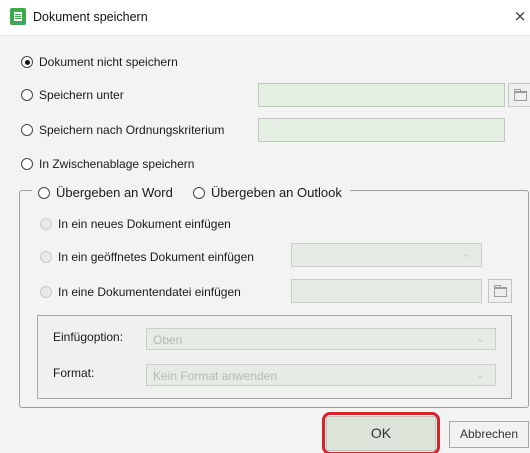 The width and height of the screenshot is (530, 453). What do you see at coordinates (156, 257) in the screenshot?
I see `open-document-label: In ein geöffnetes Dokument einfügen` at bounding box center [156, 257].